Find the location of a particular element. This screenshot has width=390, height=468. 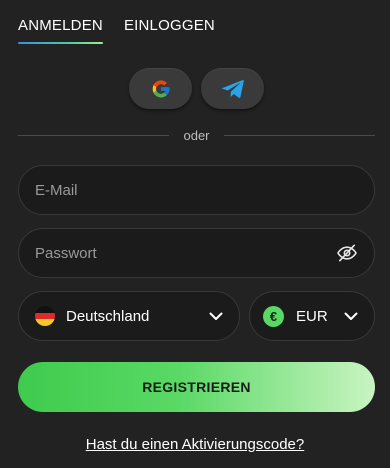

divider-line-right is located at coordinates (299, 135).